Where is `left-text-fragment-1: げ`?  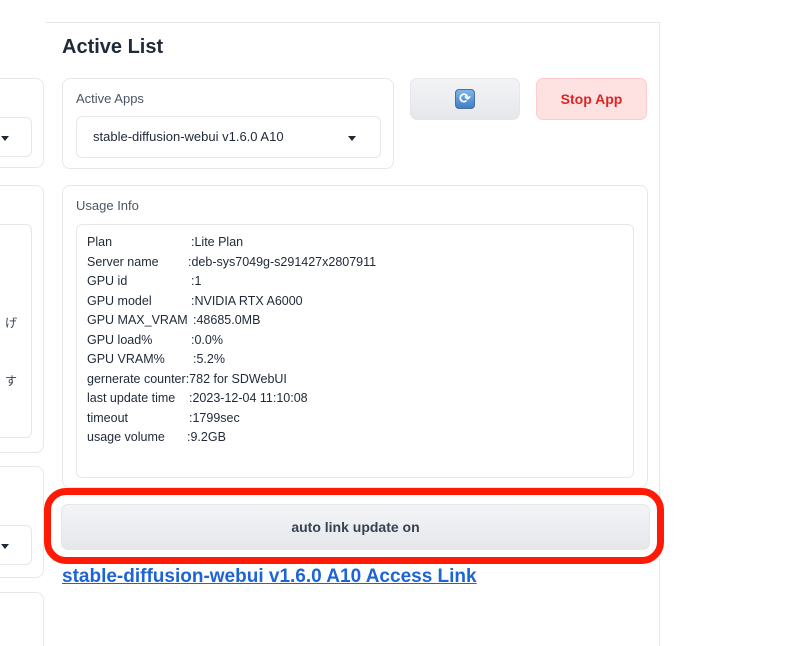 left-text-fragment-1: げ is located at coordinates (11, 323).